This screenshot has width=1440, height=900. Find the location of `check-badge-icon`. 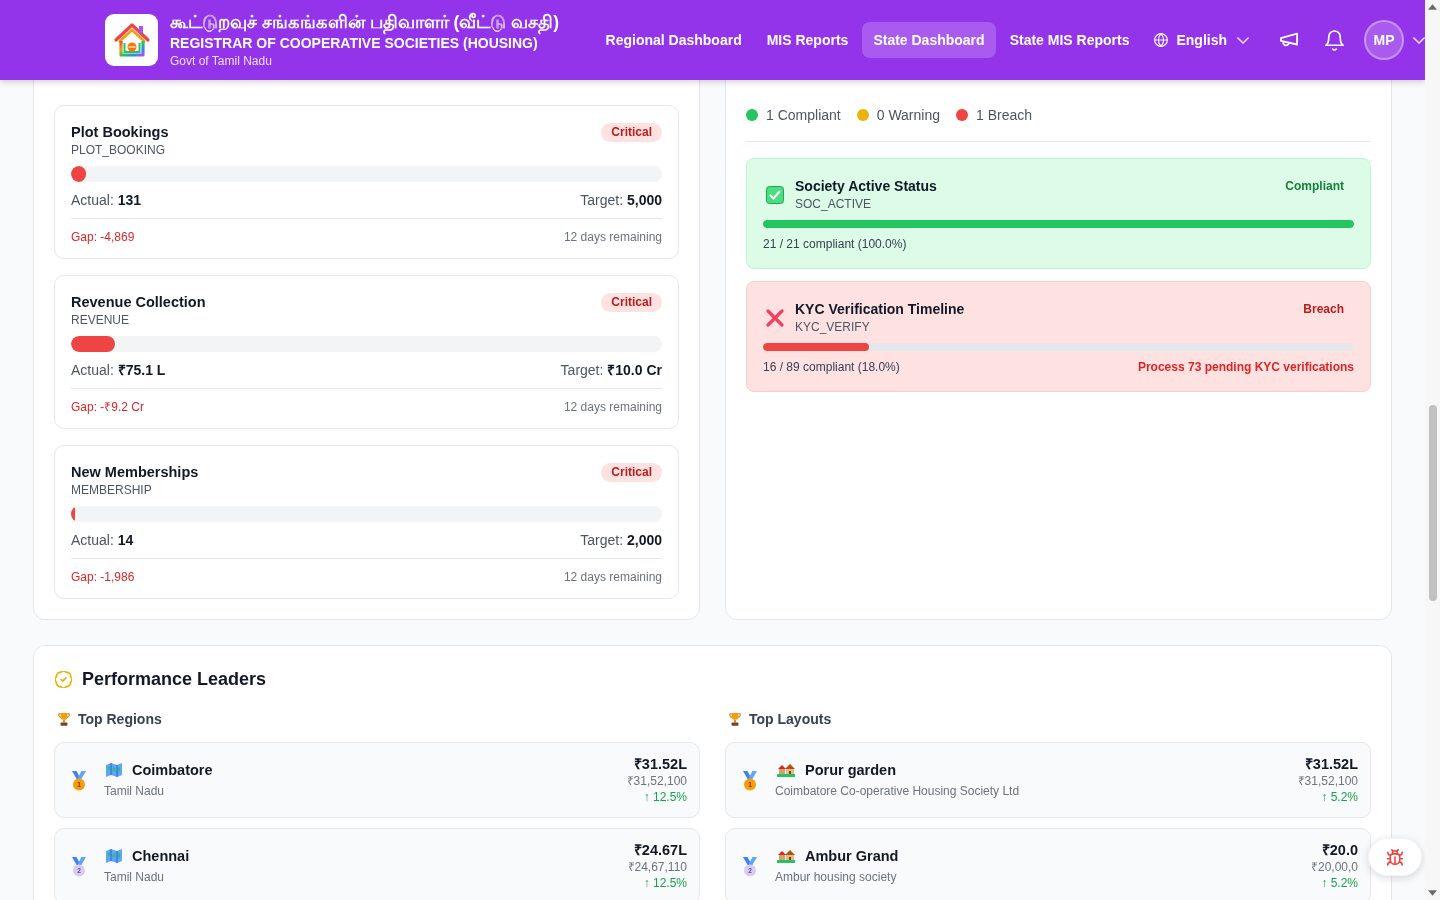

check-badge-icon is located at coordinates (63, 679).